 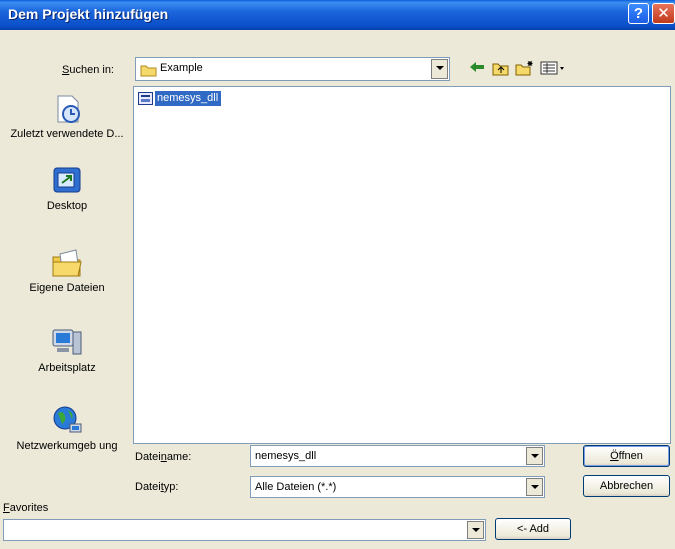 I want to click on new-folder-icon, so click(x=525, y=70).